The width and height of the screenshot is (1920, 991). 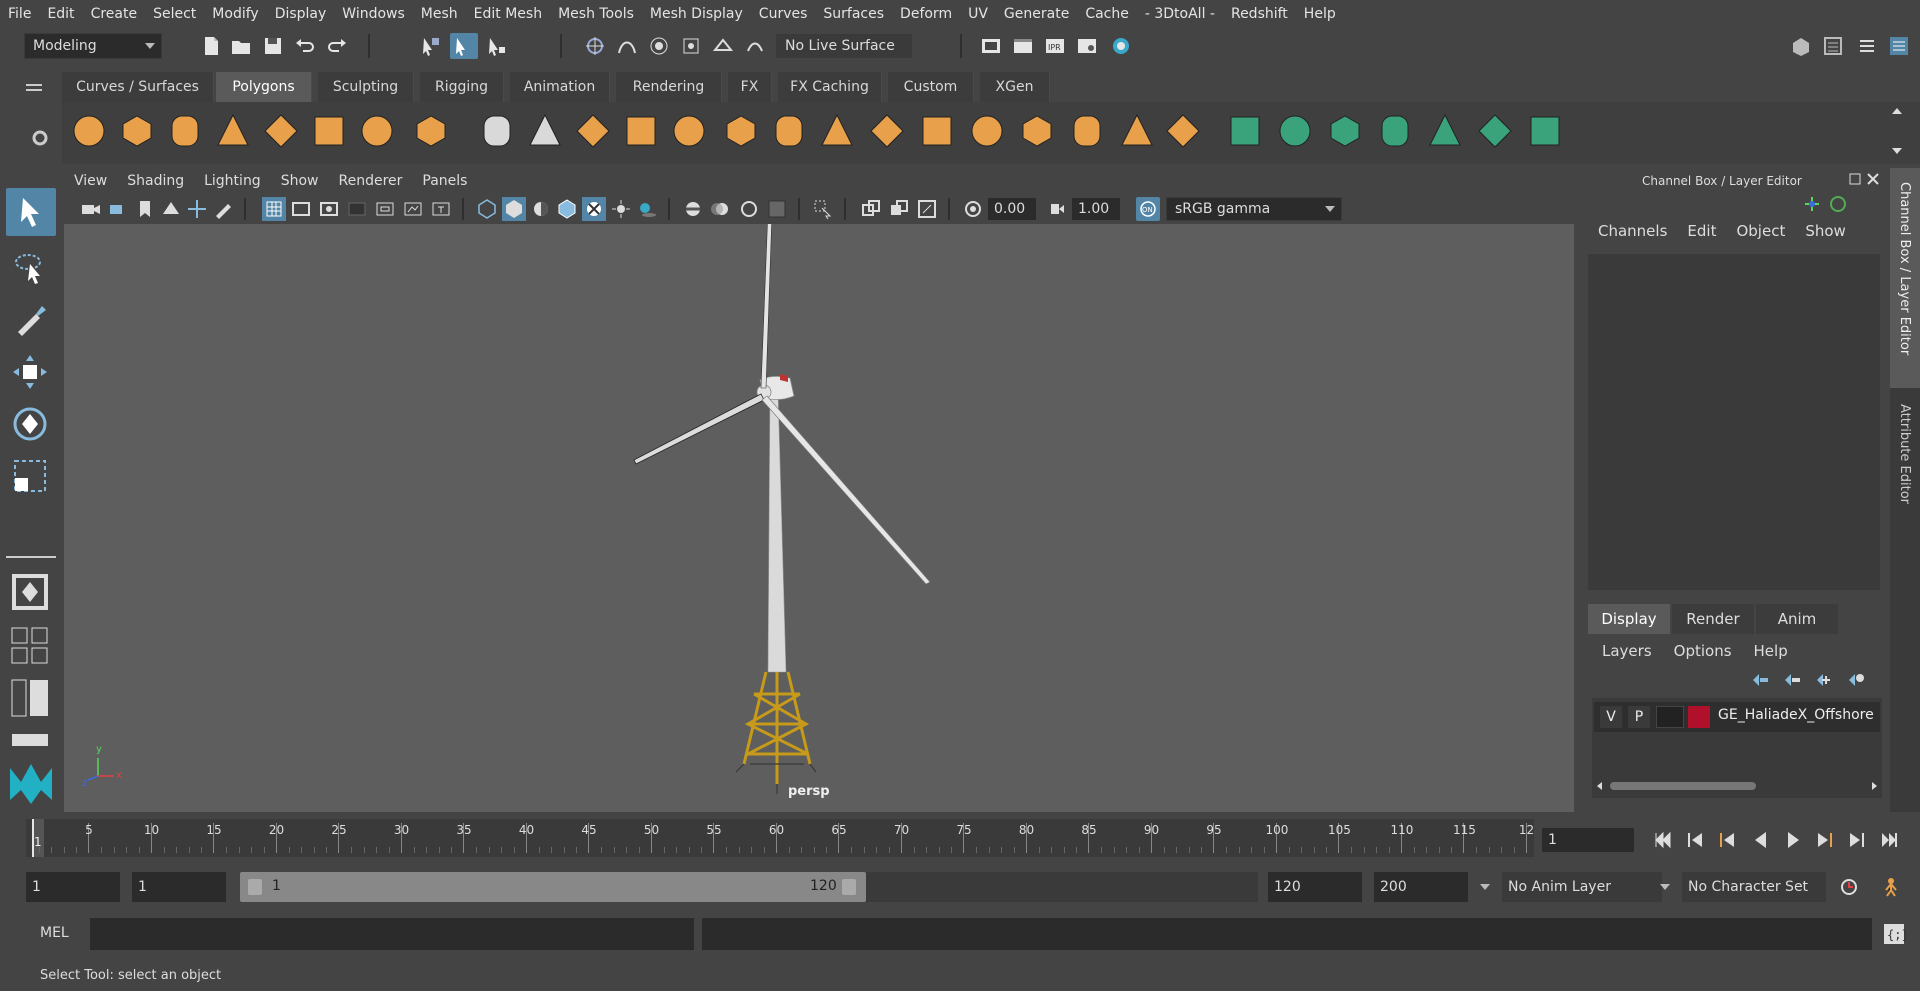 What do you see at coordinates (508, 14) in the screenshot?
I see `menu-edit-mesh: Edit Mesh` at bounding box center [508, 14].